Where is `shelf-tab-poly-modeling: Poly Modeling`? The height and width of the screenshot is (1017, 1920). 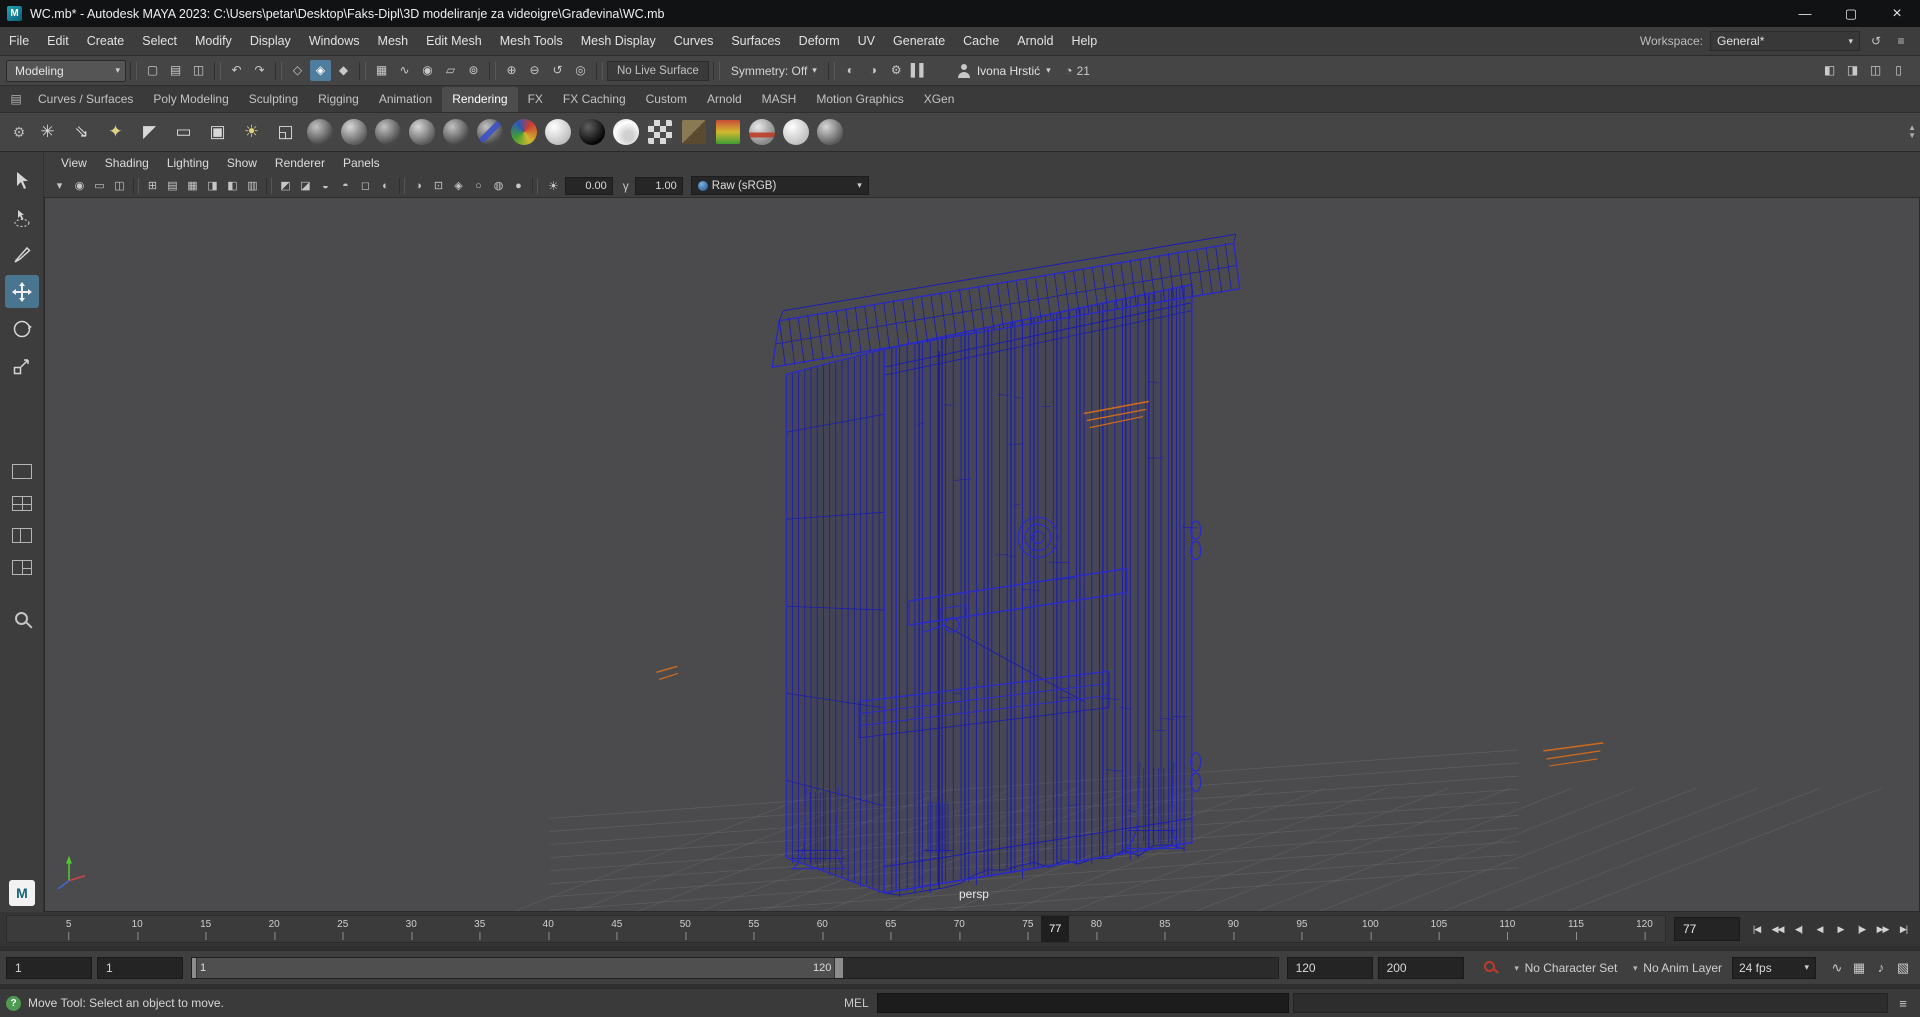 shelf-tab-poly-modeling: Poly Modeling is located at coordinates (190, 99).